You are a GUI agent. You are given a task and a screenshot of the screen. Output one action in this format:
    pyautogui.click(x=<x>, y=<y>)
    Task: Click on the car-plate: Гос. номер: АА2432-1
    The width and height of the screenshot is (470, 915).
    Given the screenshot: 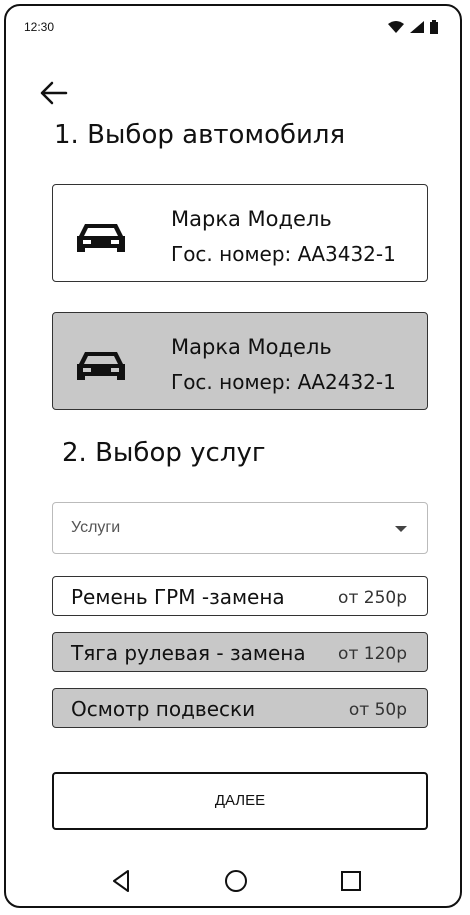 What is the action you would take?
    pyautogui.click(x=283, y=382)
    